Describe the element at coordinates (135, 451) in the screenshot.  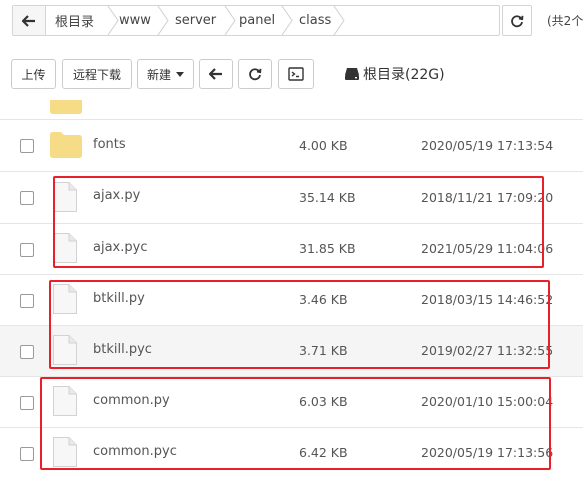
I see `file-name: common.pyc` at that location.